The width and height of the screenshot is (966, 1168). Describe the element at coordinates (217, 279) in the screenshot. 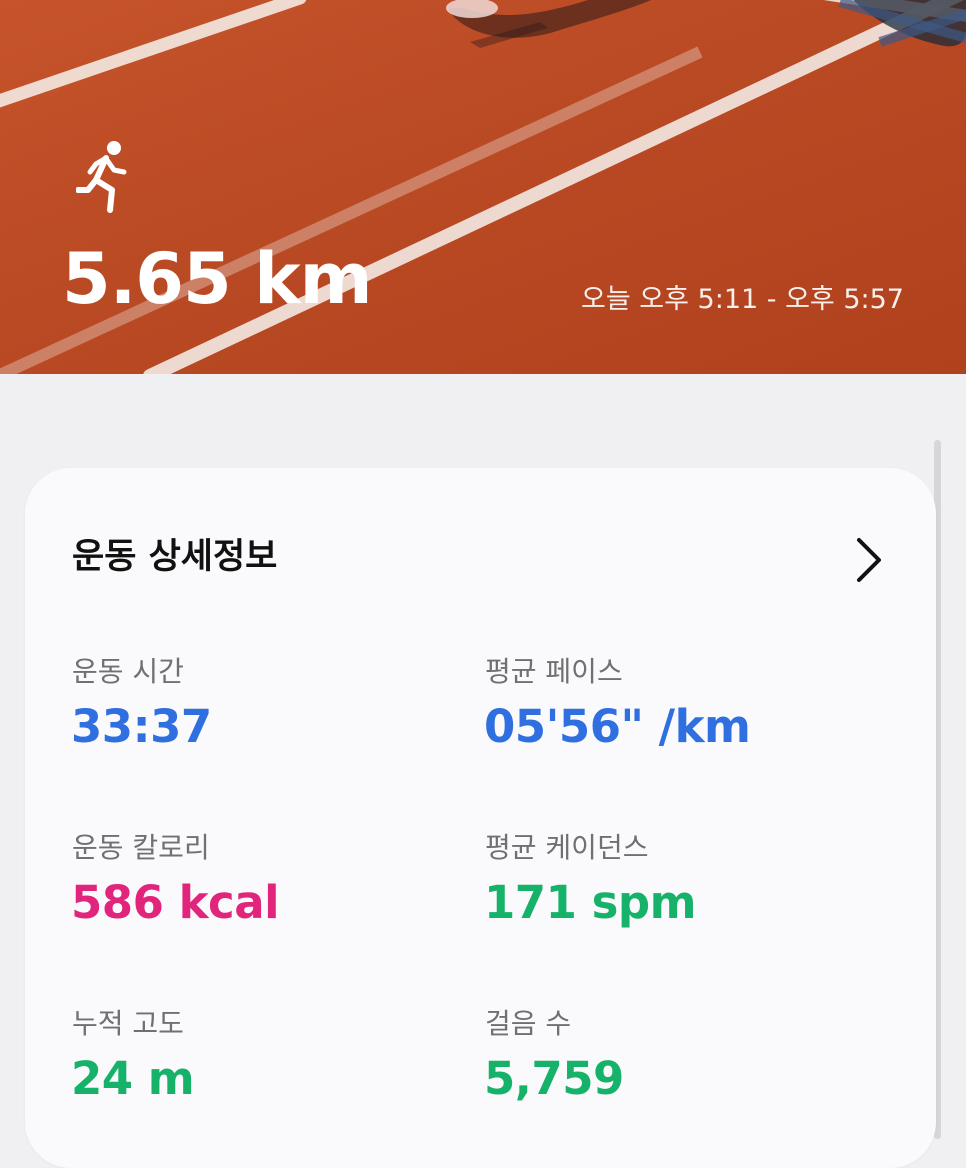

I see `distance-value: 5.65 km` at that location.